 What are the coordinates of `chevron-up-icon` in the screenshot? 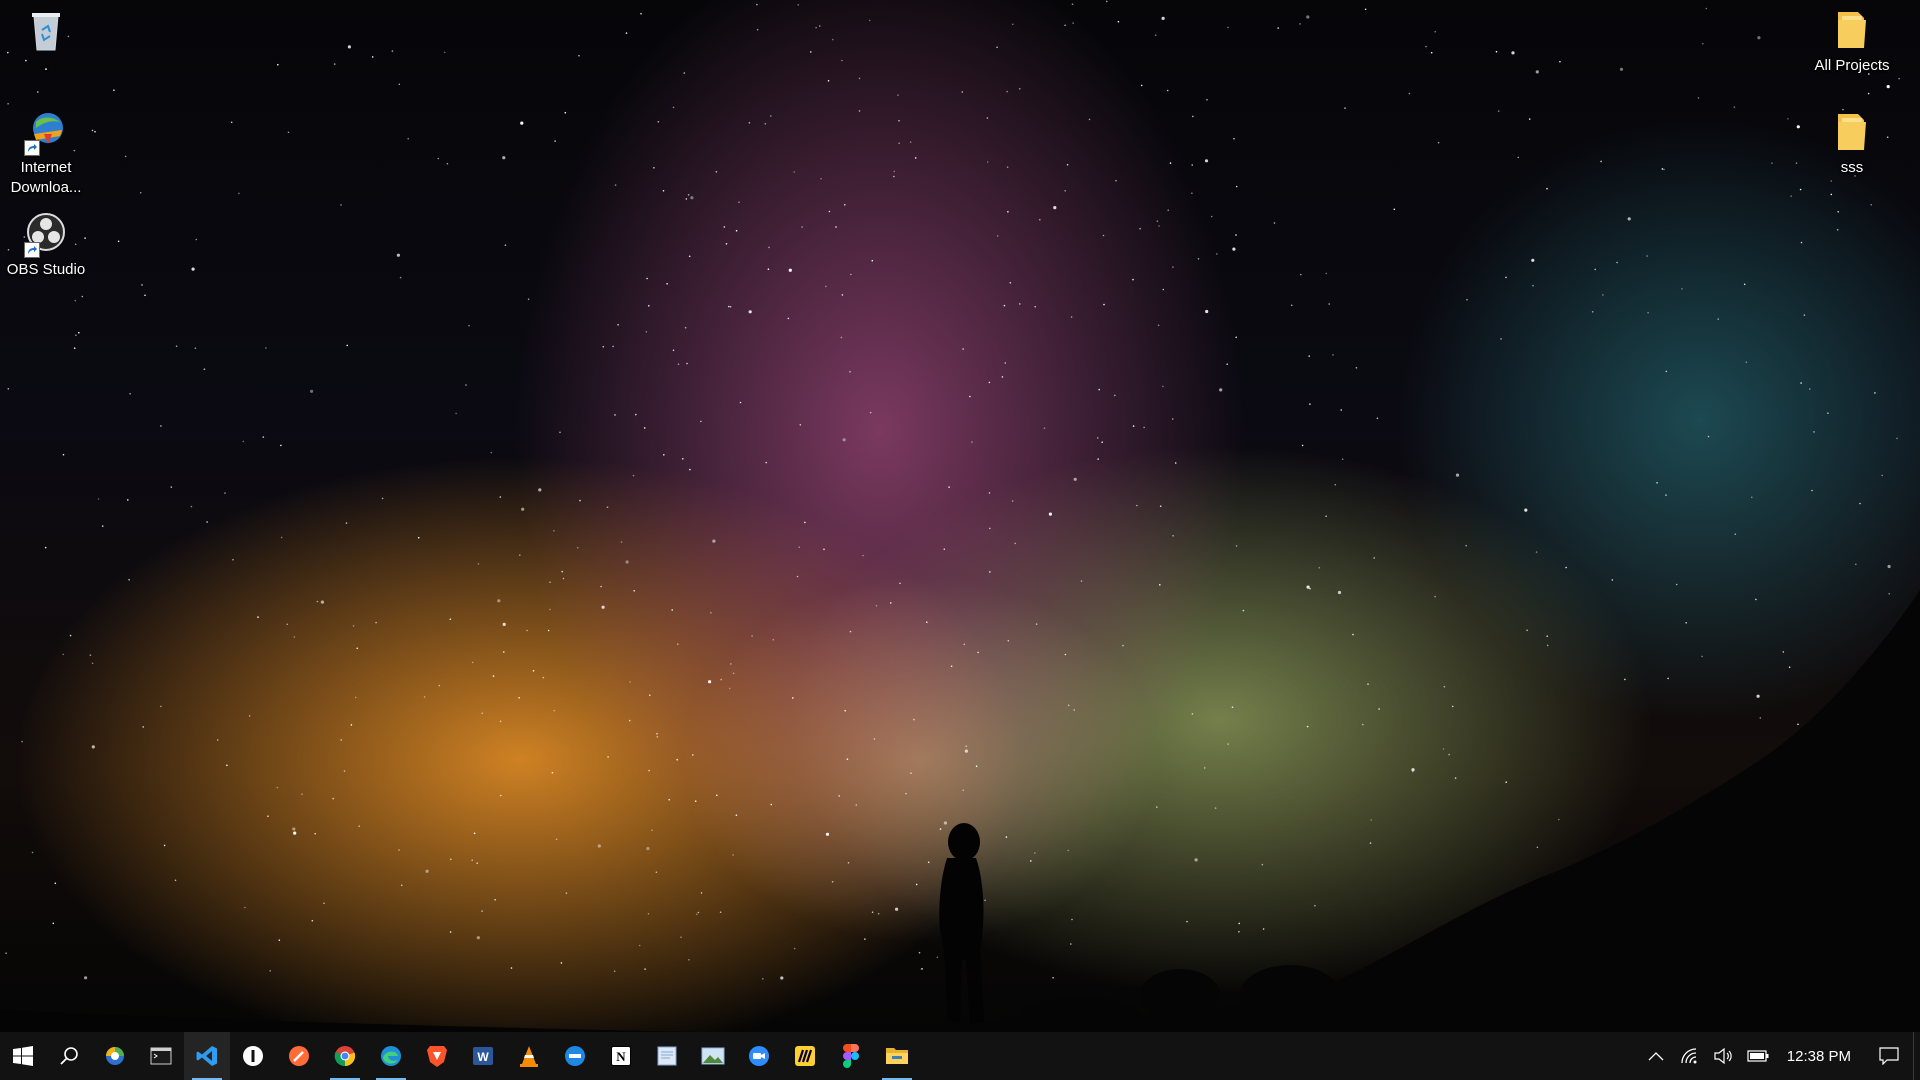 It's located at (1656, 1056).